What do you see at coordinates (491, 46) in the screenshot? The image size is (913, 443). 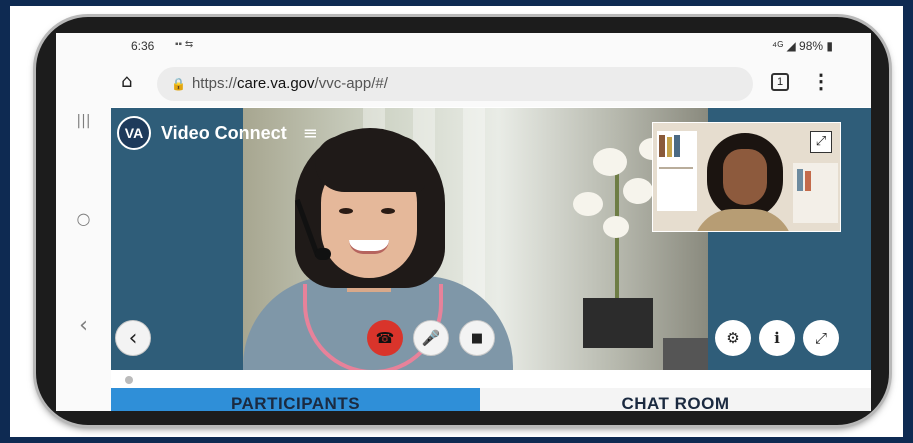 I see `status-bar: 6:36 ▪▪ ⇆ ⁴ᴳ ◢ 98% ▮` at bounding box center [491, 46].